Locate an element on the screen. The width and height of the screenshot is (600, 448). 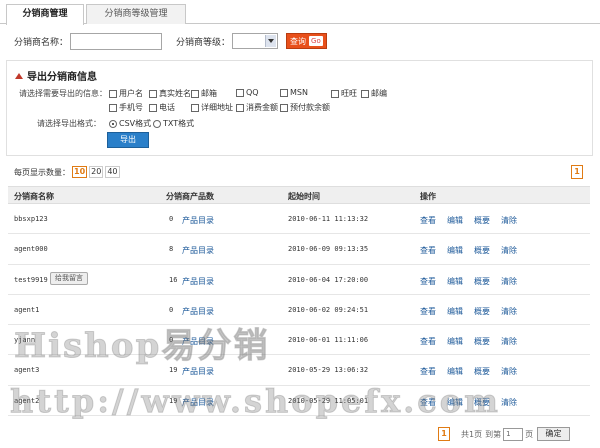
checkbox-label: 手机号 is located at coordinates (131, 107).